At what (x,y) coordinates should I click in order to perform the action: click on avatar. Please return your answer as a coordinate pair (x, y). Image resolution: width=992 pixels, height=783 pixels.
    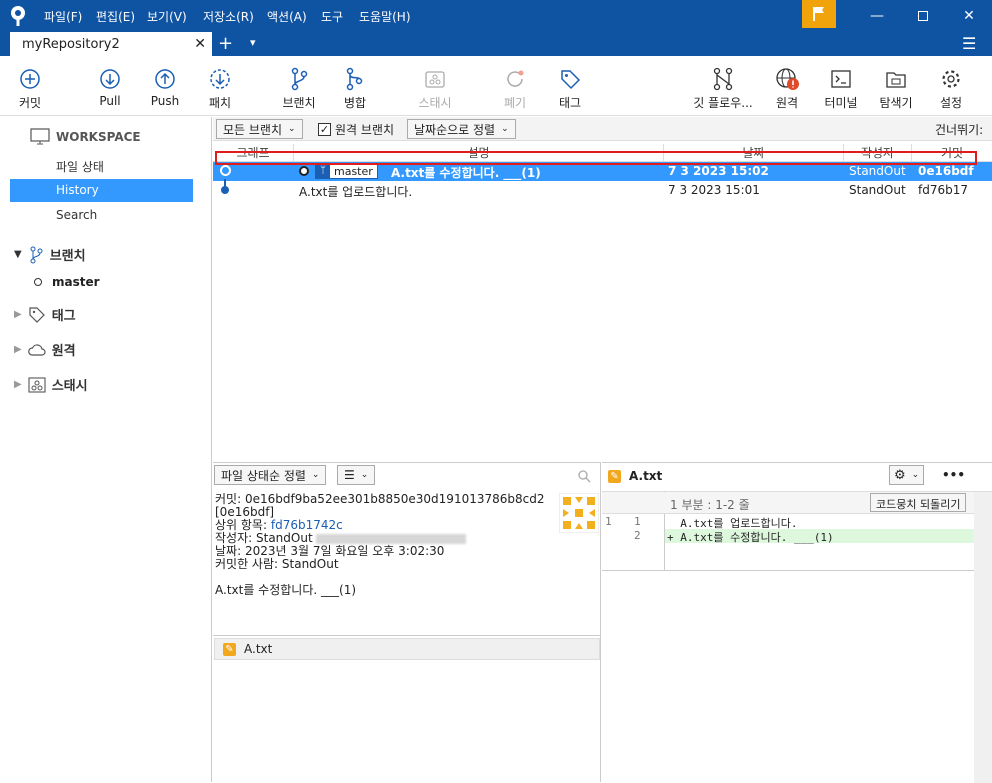
    Looking at the image, I should click on (579, 513).